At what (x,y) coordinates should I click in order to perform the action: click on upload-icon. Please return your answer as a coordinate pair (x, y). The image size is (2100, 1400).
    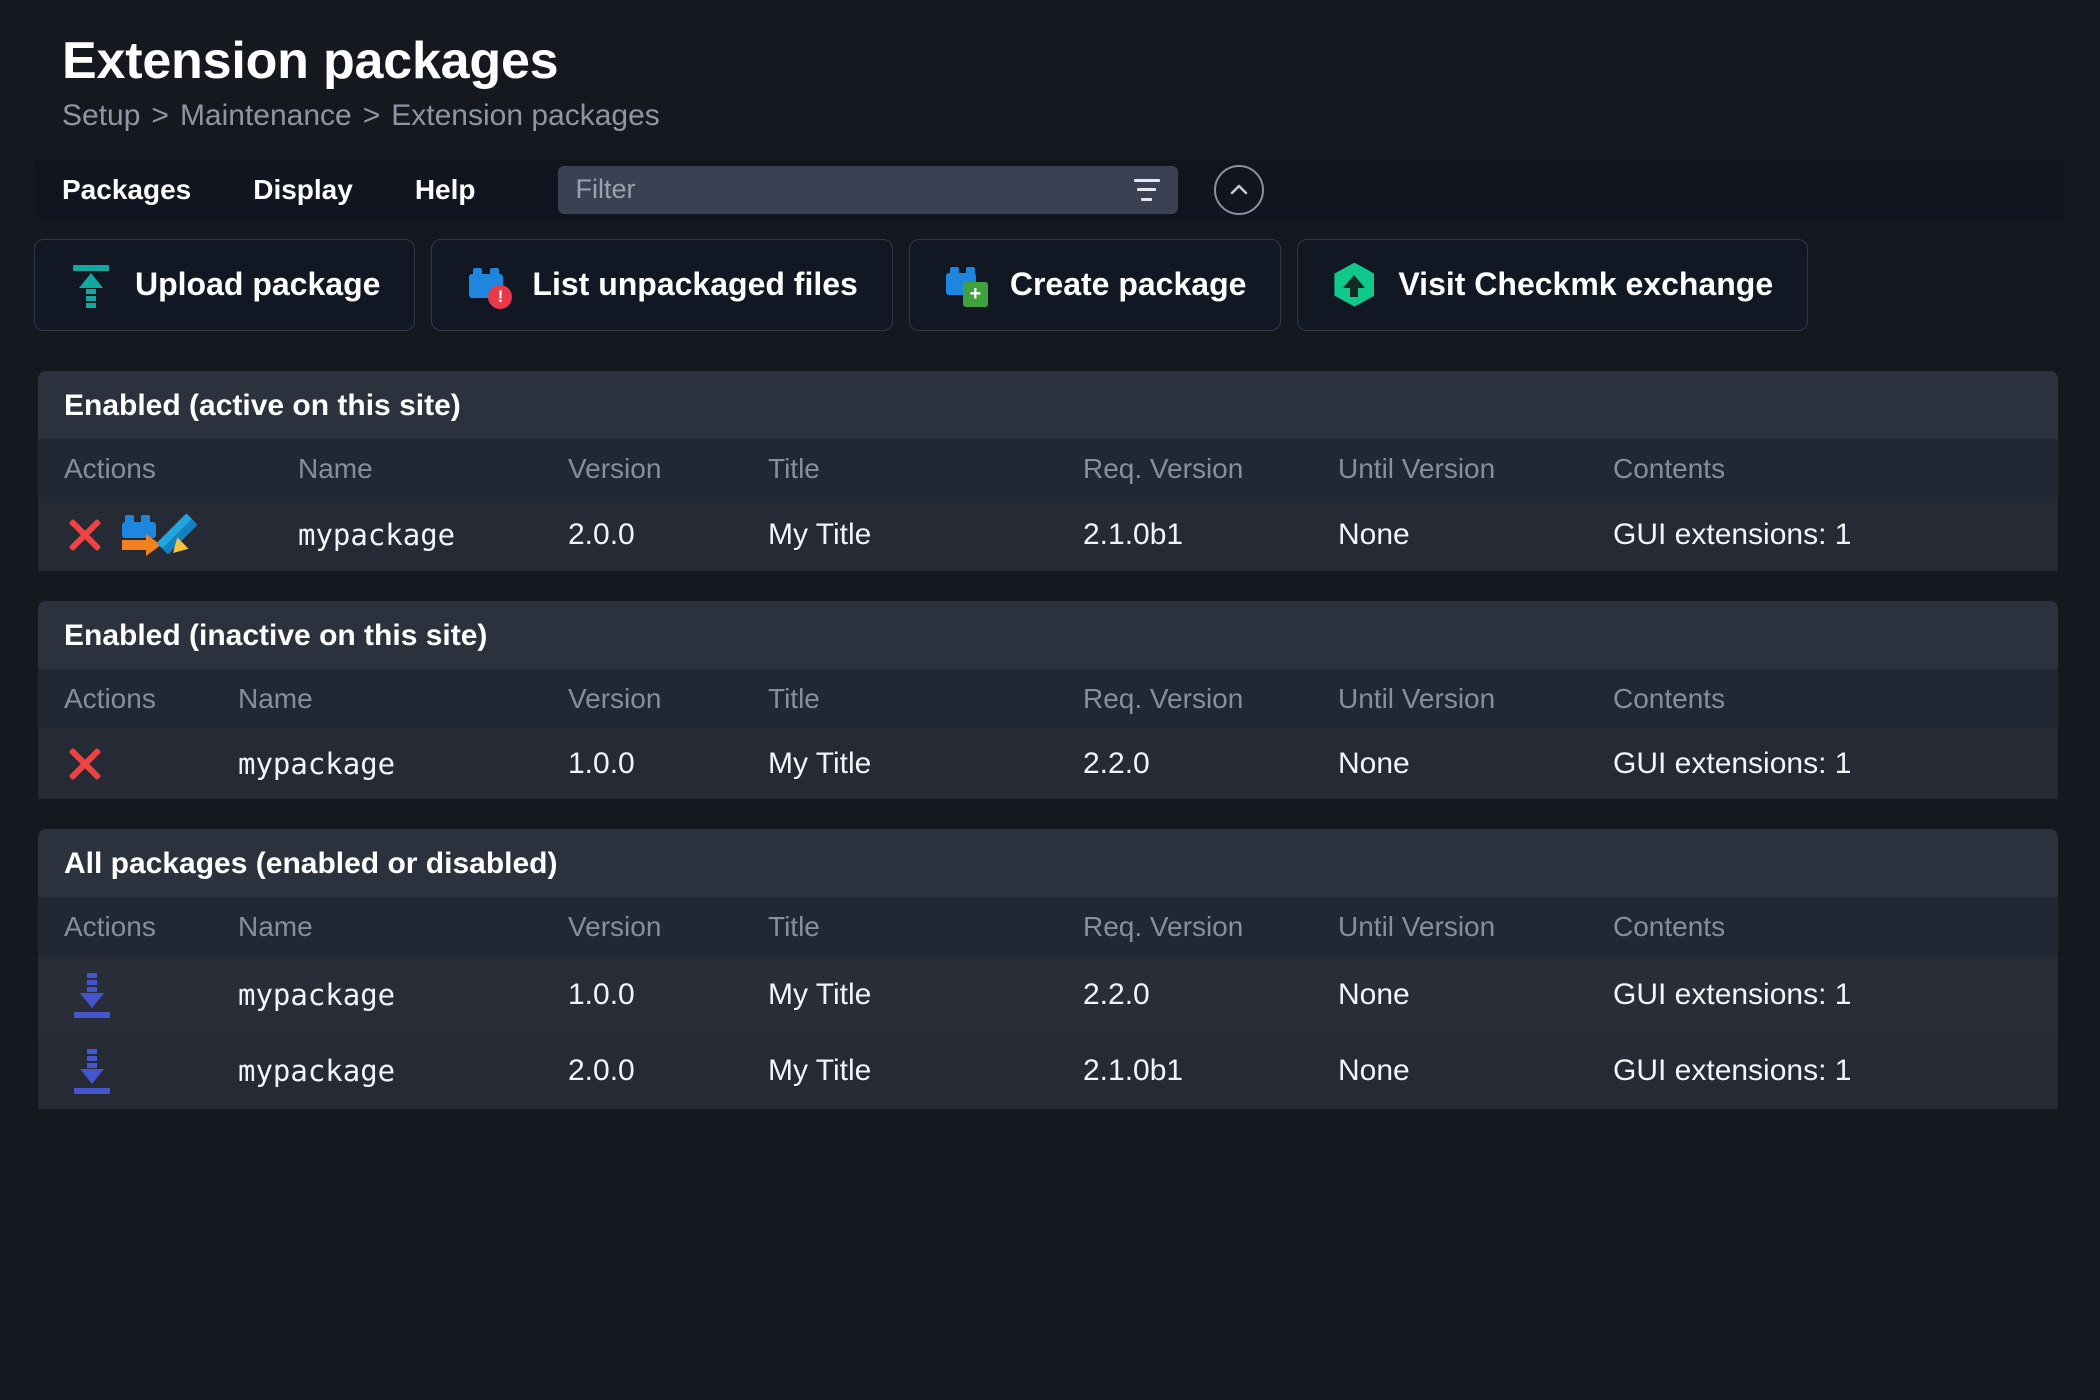
    Looking at the image, I should click on (91, 285).